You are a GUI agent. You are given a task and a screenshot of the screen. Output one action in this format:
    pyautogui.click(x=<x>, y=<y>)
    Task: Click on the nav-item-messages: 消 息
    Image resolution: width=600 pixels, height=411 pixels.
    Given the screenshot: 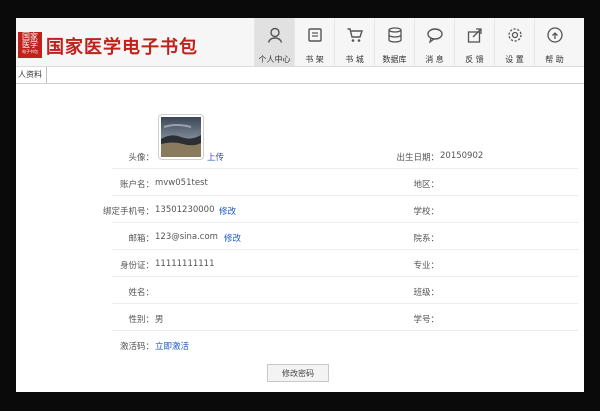 What is the action you would take?
    pyautogui.click(x=434, y=42)
    